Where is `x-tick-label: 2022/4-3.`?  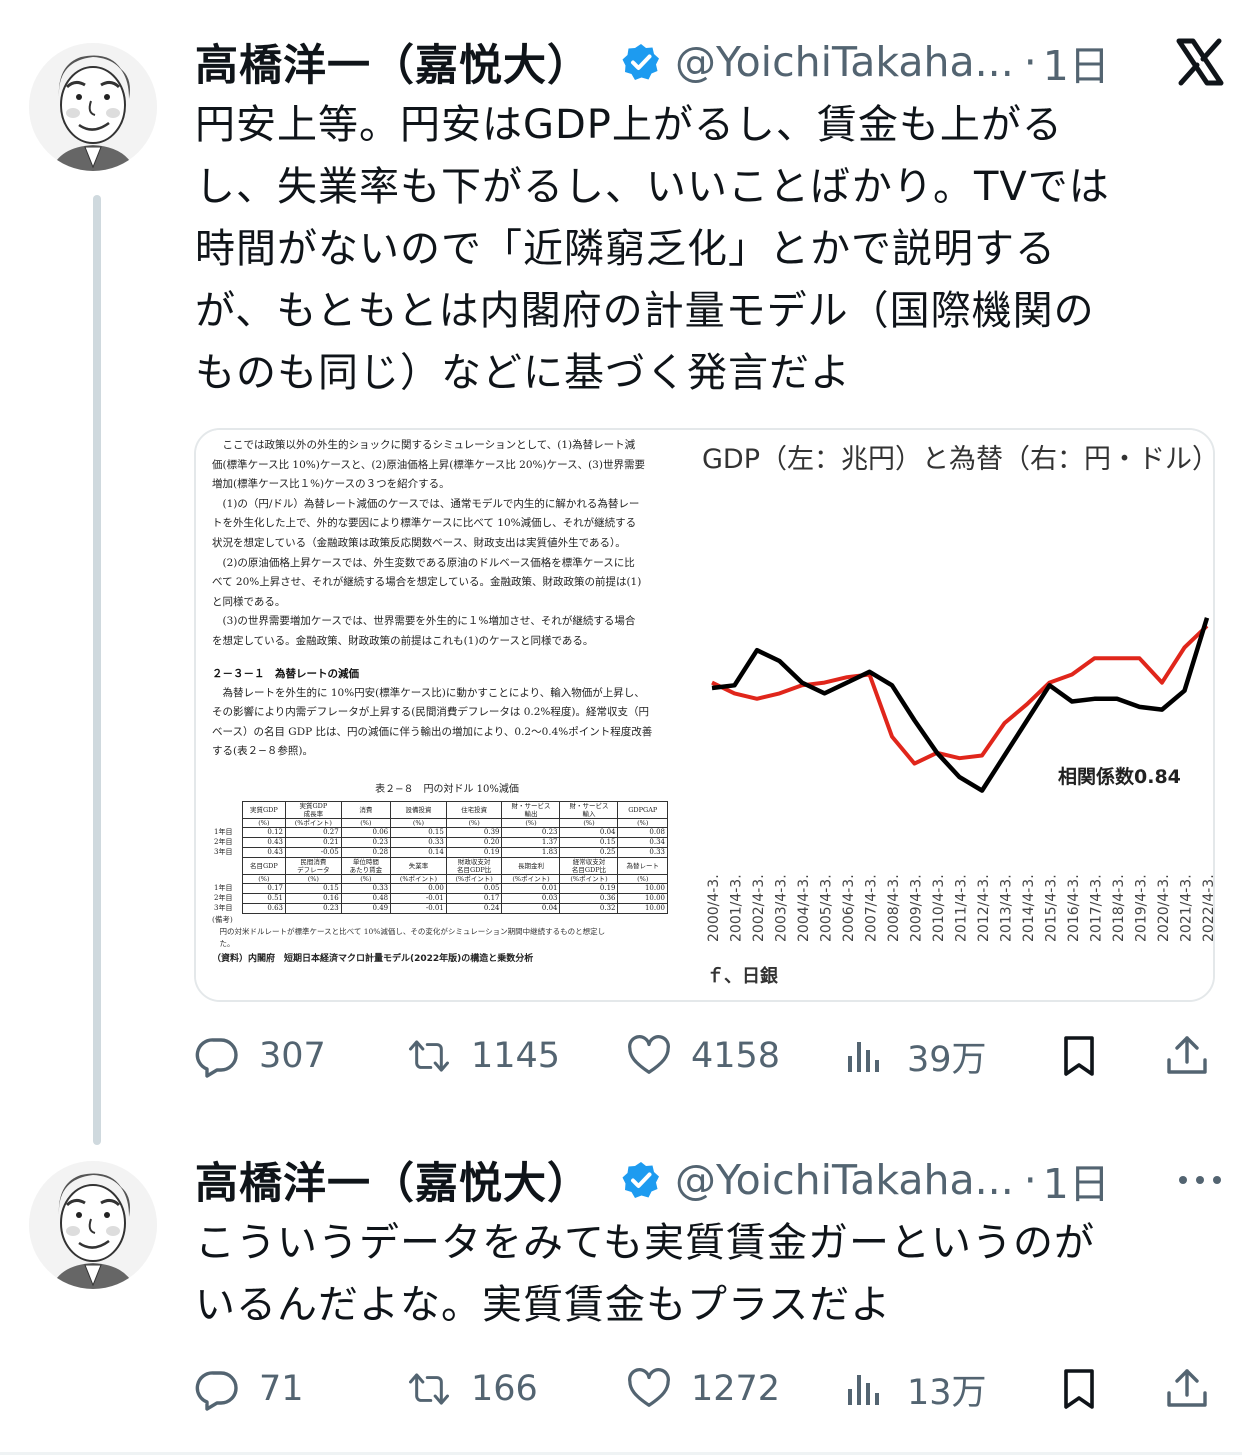
x-tick-label: 2022/4-3. is located at coordinates (1208, 908).